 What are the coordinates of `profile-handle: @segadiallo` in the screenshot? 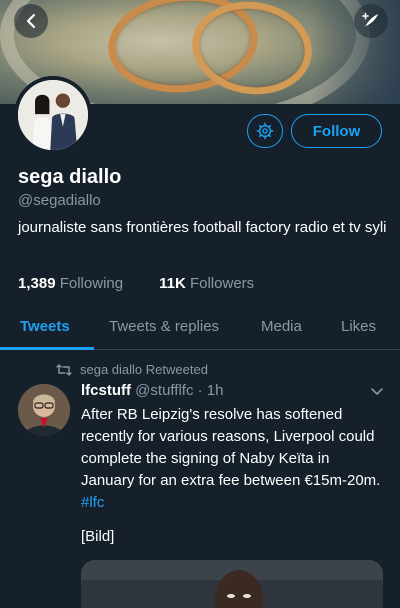 It's located at (59, 200).